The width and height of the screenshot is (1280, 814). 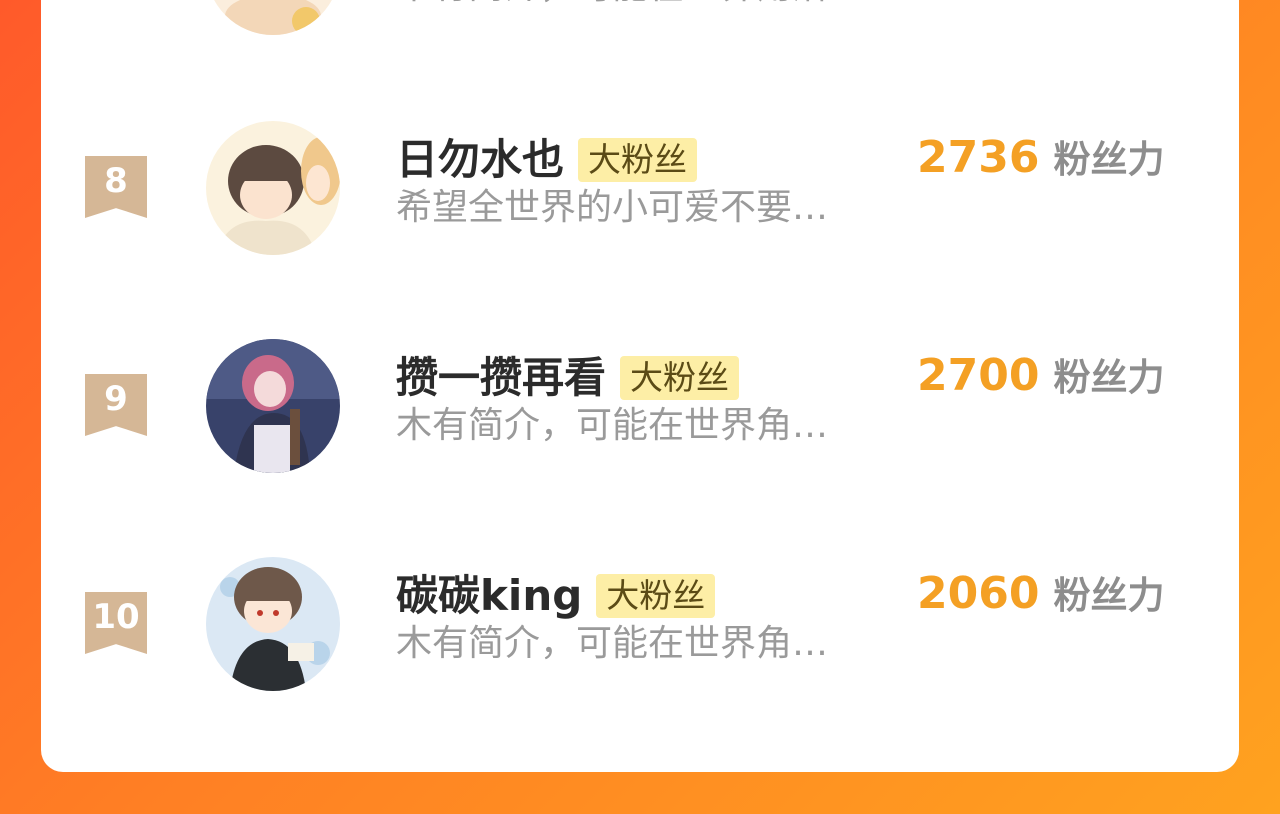 What do you see at coordinates (116, 399) in the screenshot?
I see `rank-number: 9` at bounding box center [116, 399].